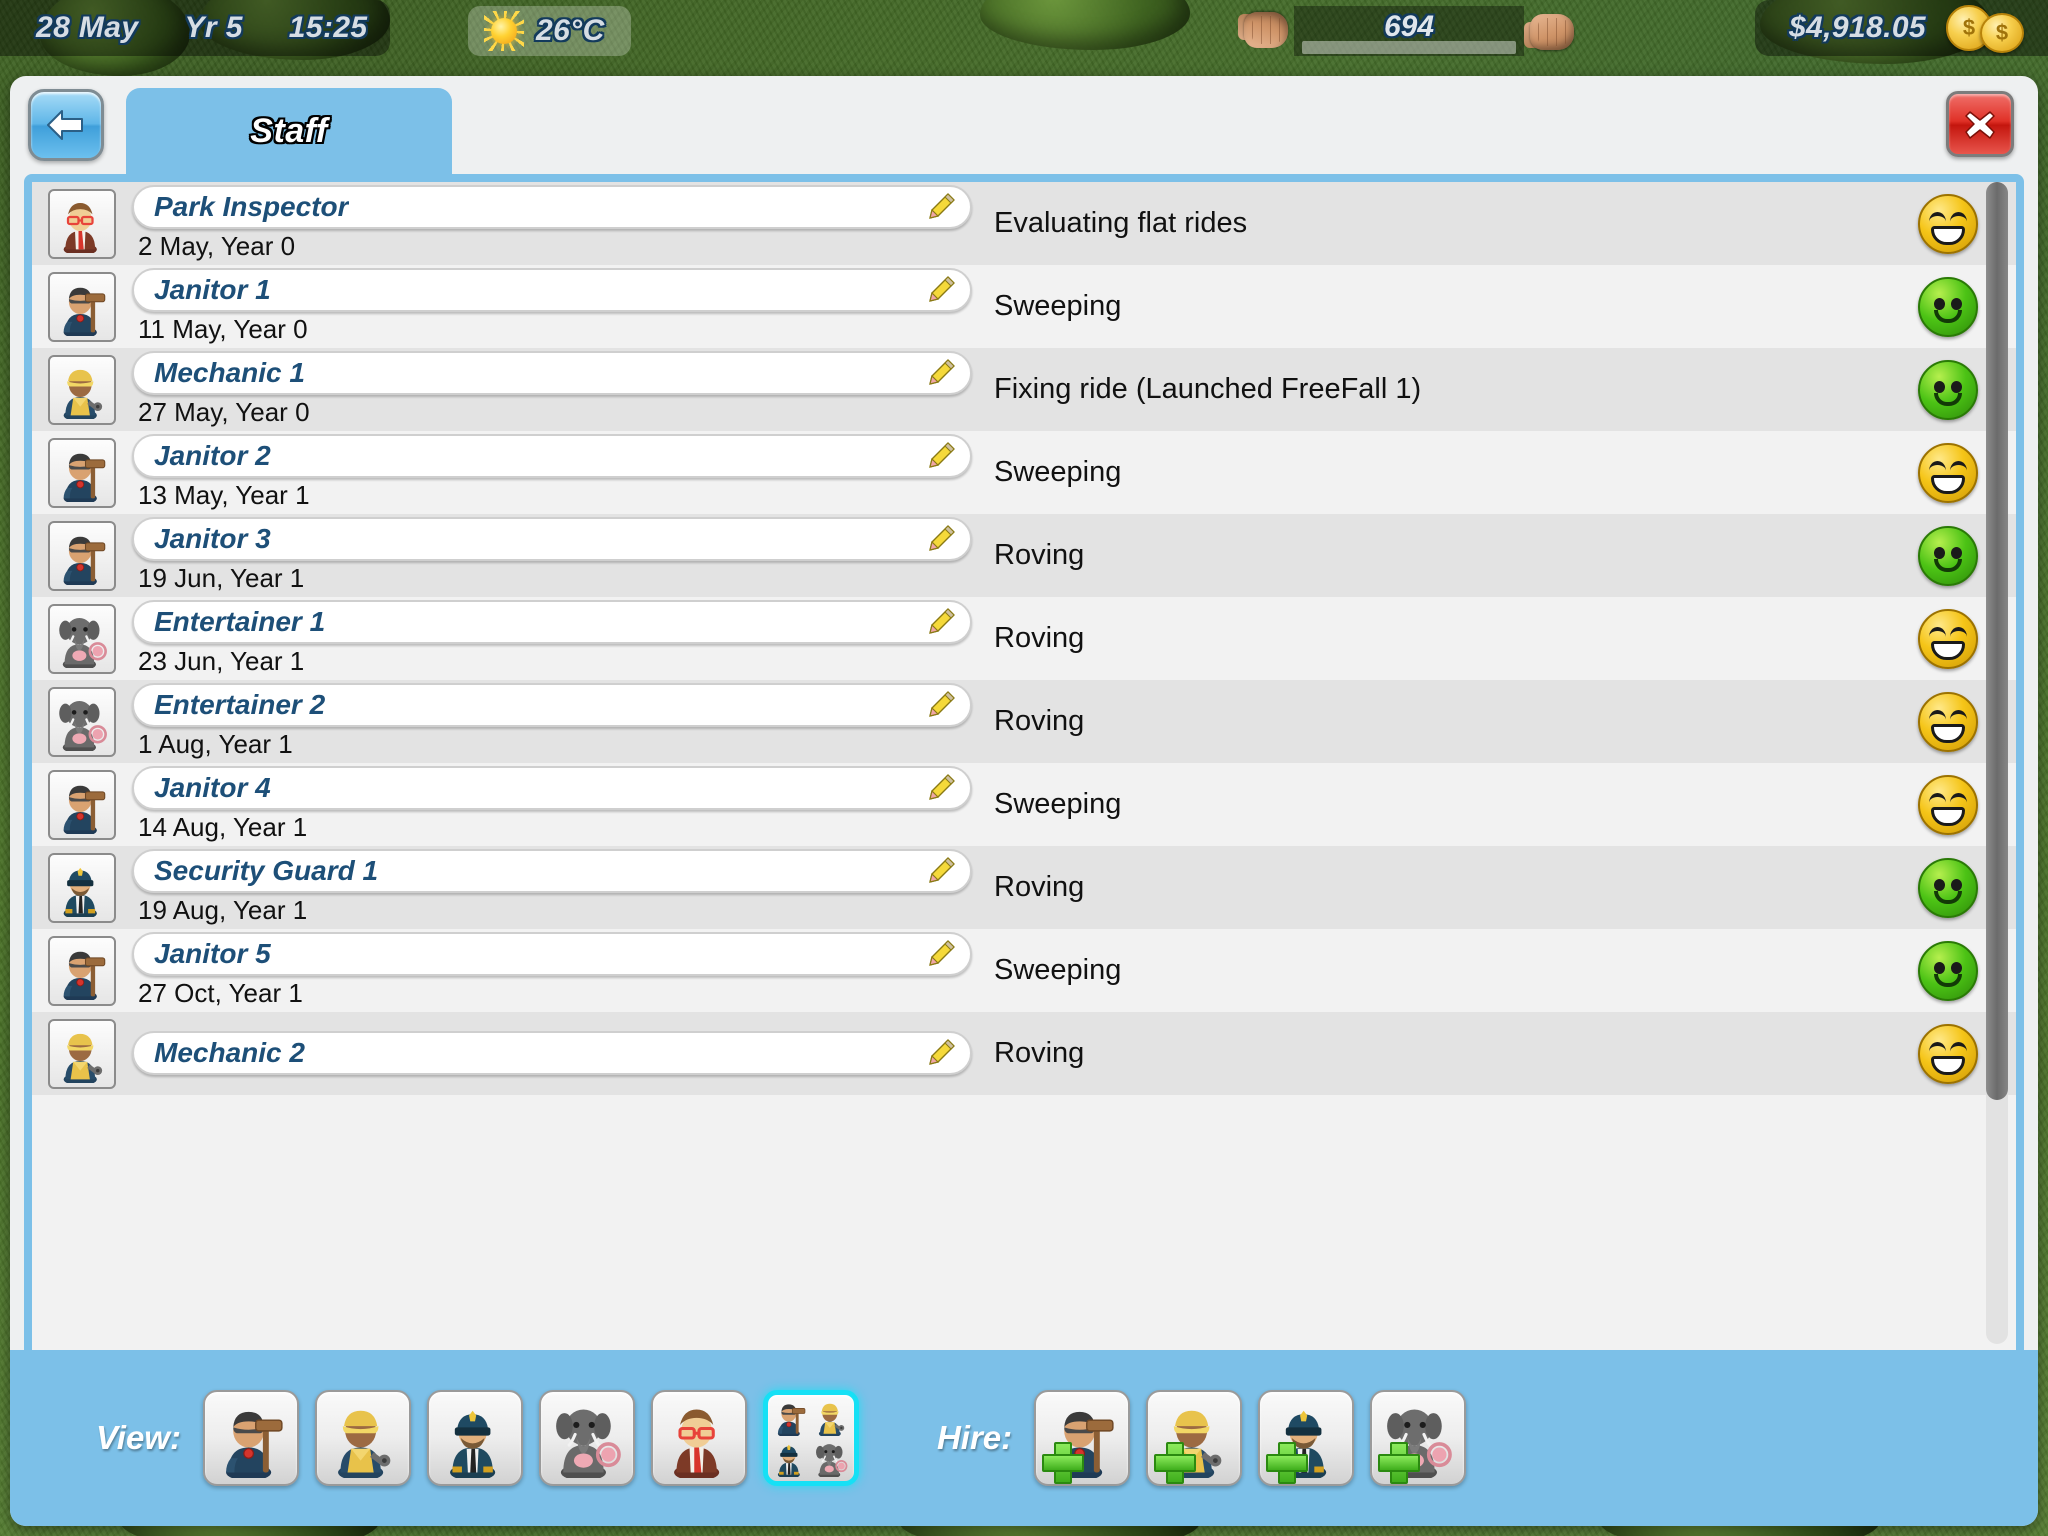  What do you see at coordinates (1024, 555) in the screenshot?
I see `staff-row: Janitor 3 19 Jun, Year 1 Roving` at bounding box center [1024, 555].